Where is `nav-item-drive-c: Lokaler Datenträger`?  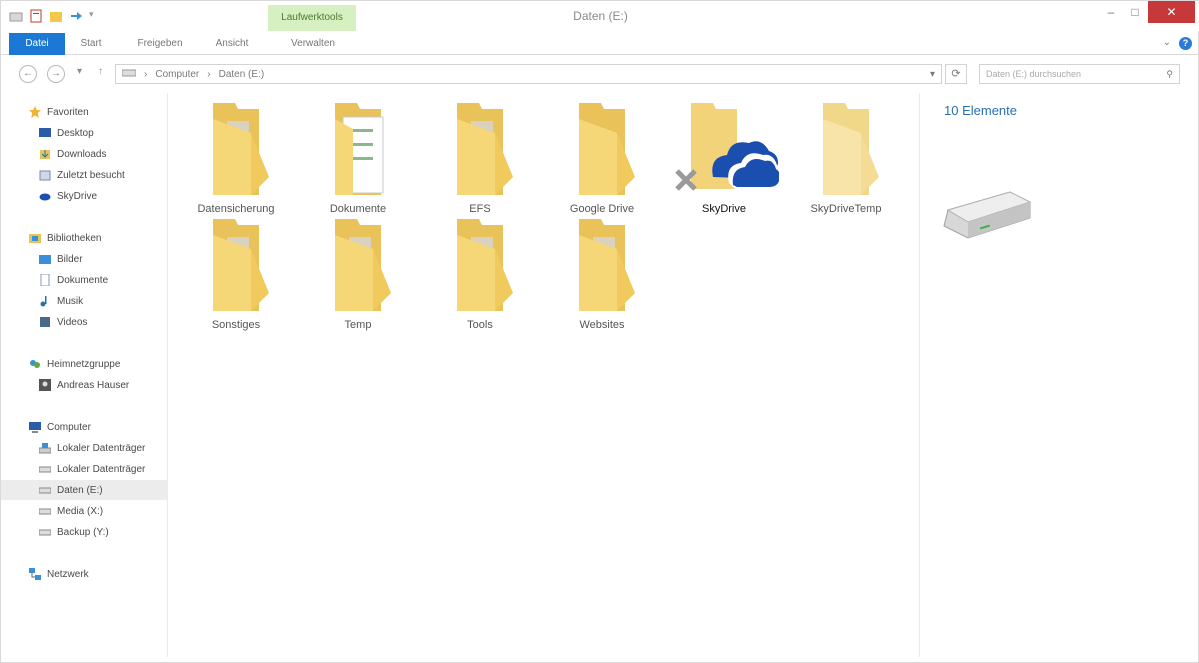 nav-item-drive-c: Lokaler Datenträger is located at coordinates (92, 448).